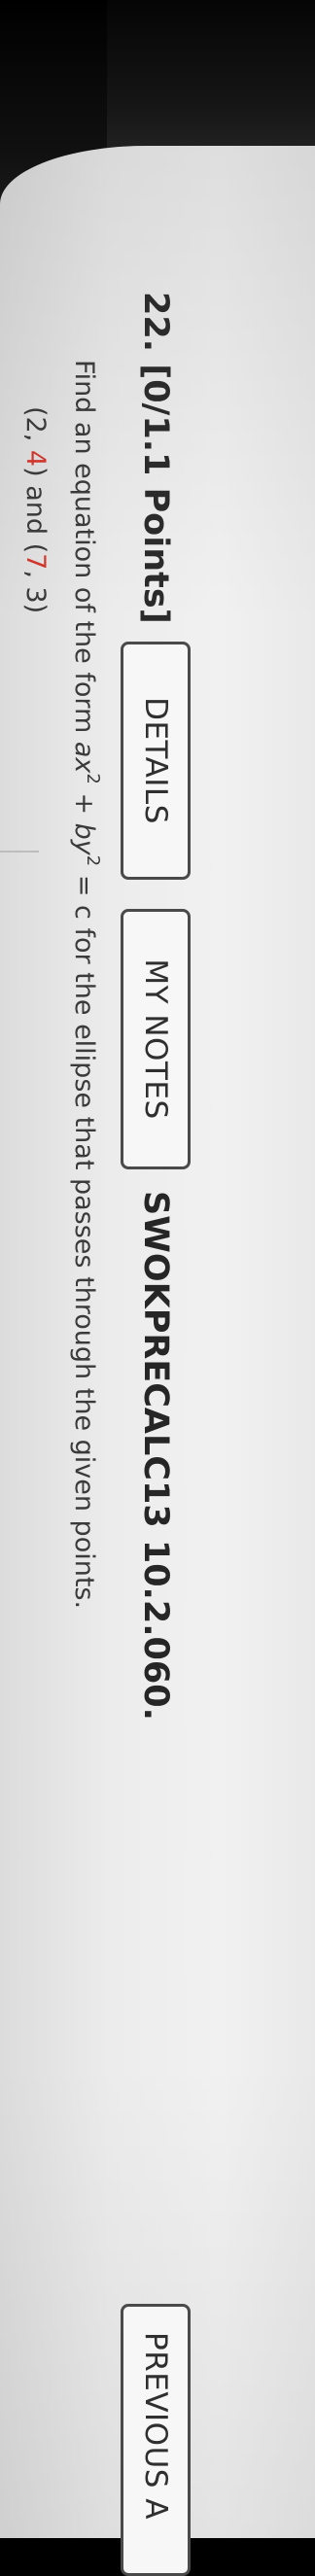 This screenshot has width=315, height=2576. What do you see at coordinates (84, 803) in the screenshot?
I see `prompt-plus: +` at bounding box center [84, 803].